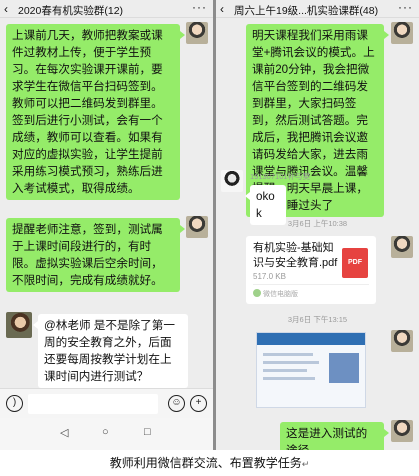  What do you see at coordinates (64, 432) in the screenshot?
I see `nav-back-icon: ◁` at bounding box center [64, 432].